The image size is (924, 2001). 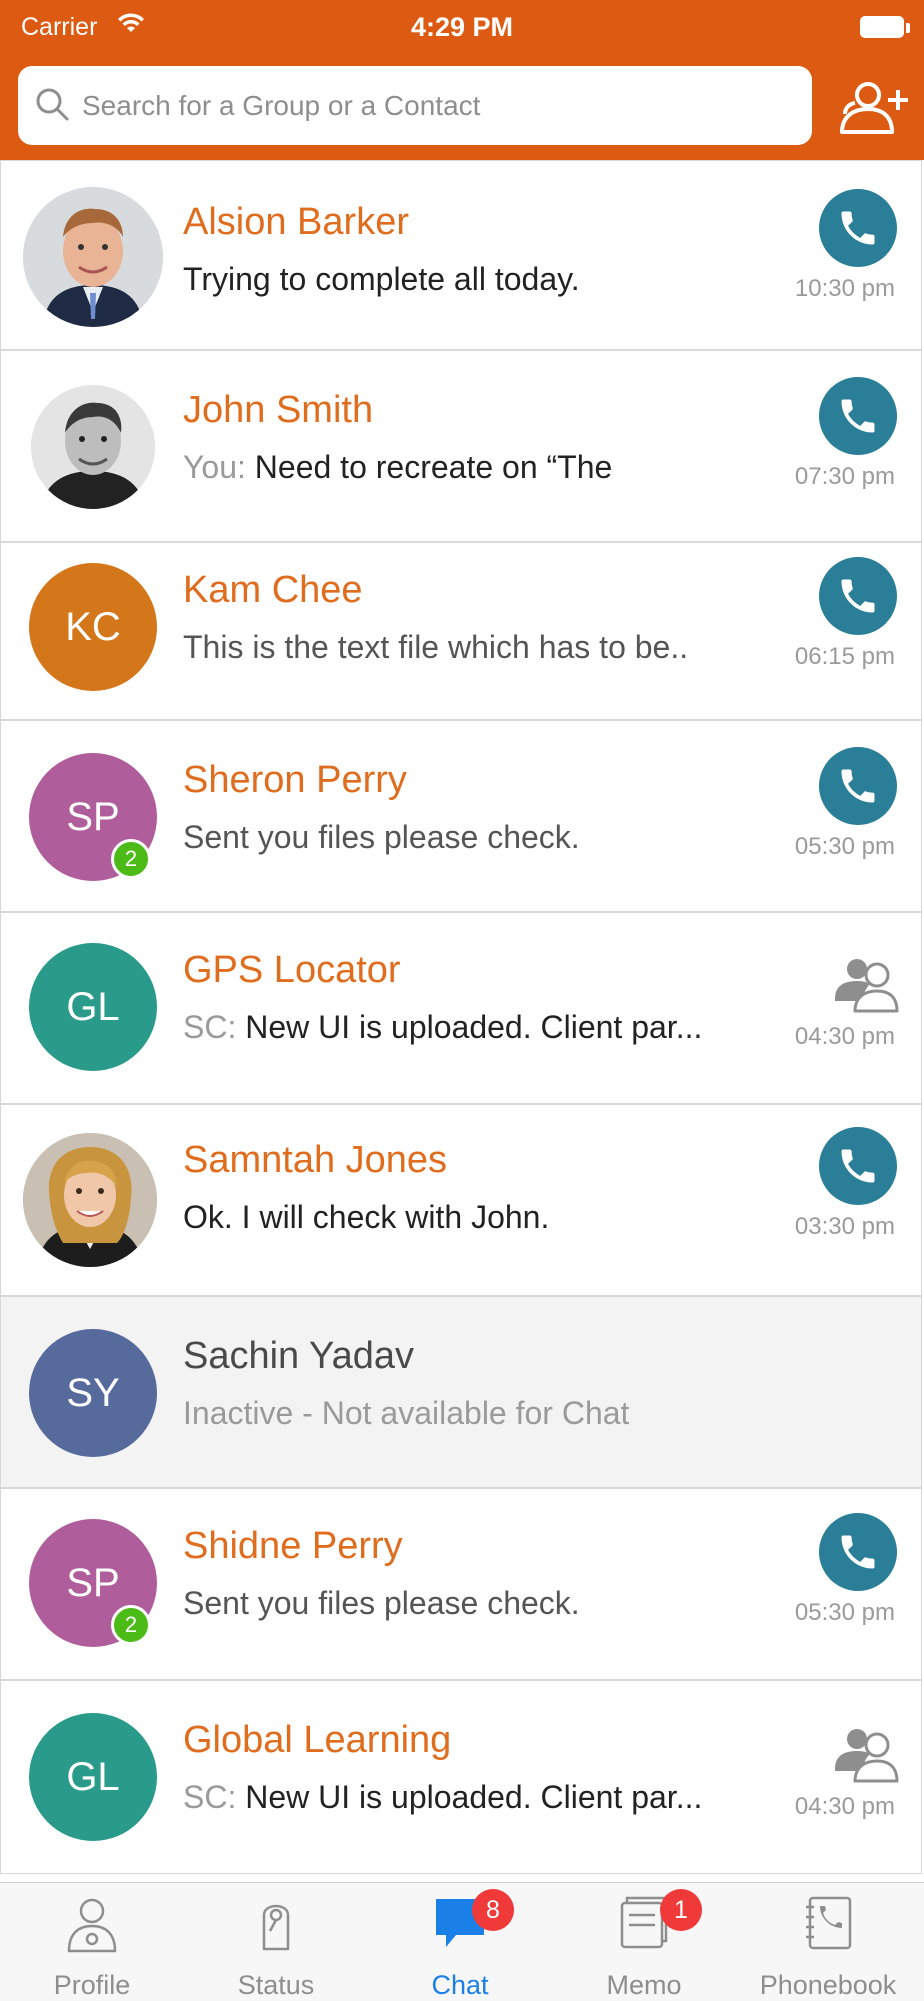 I want to click on contact-name: Alsion Barker, so click(x=296, y=222).